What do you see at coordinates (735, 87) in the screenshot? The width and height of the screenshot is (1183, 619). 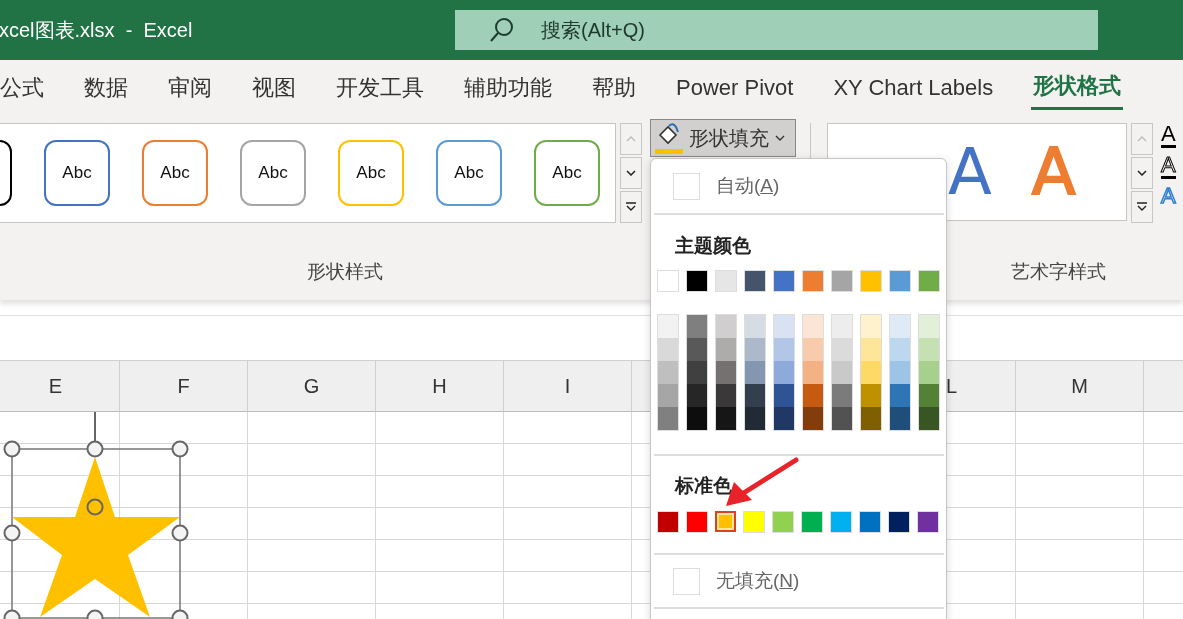 I see `ribbon-tab: Power Pivot` at bounding box center [735, 87].